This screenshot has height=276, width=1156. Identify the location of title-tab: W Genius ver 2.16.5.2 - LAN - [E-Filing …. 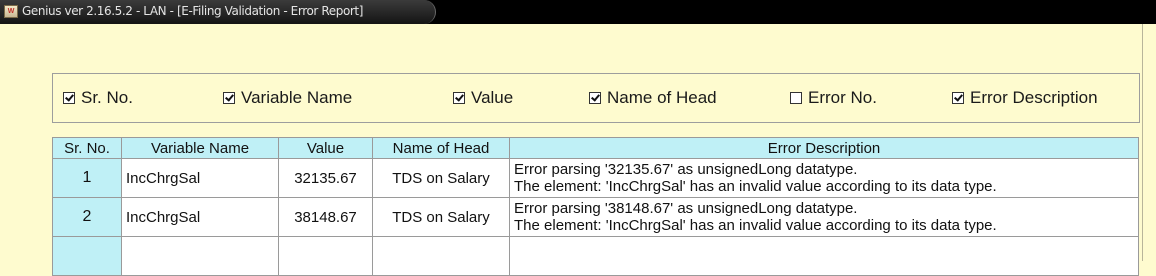
(218, 12).